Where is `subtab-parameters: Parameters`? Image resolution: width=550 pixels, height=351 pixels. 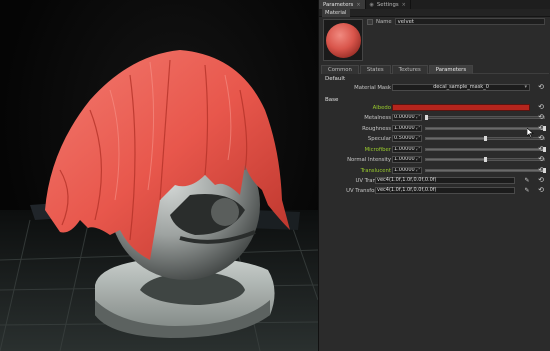 subtab-parameters: Parameters is located at coordinates (451, 69).